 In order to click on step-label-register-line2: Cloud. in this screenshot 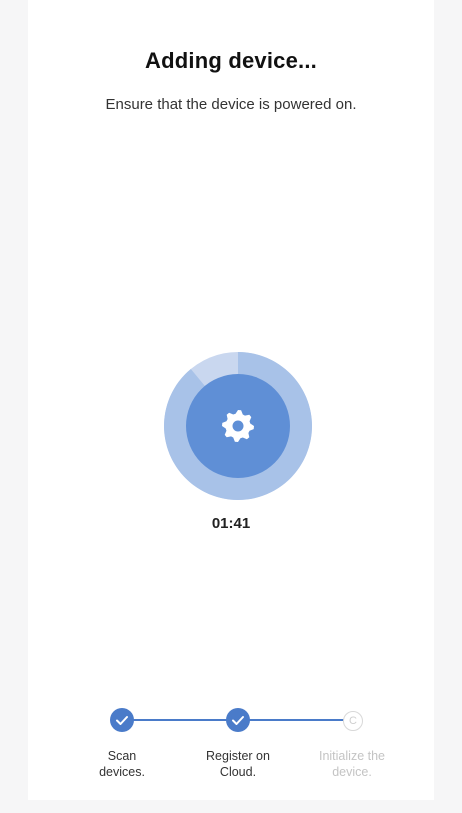, I will do `click(238, 772)`.